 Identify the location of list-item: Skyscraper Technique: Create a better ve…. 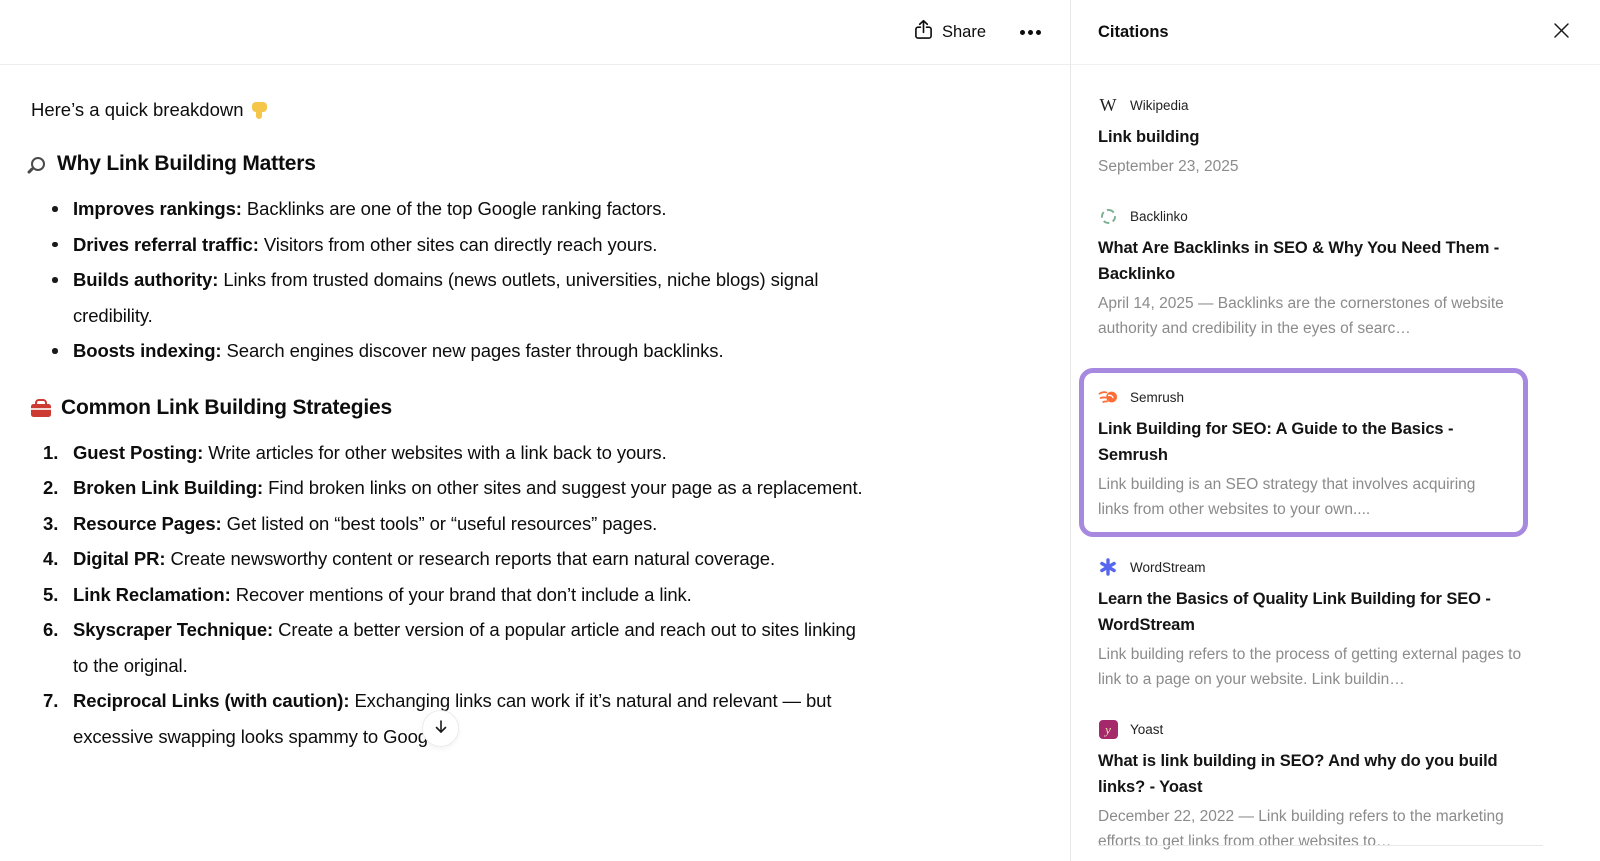
(449, 644).